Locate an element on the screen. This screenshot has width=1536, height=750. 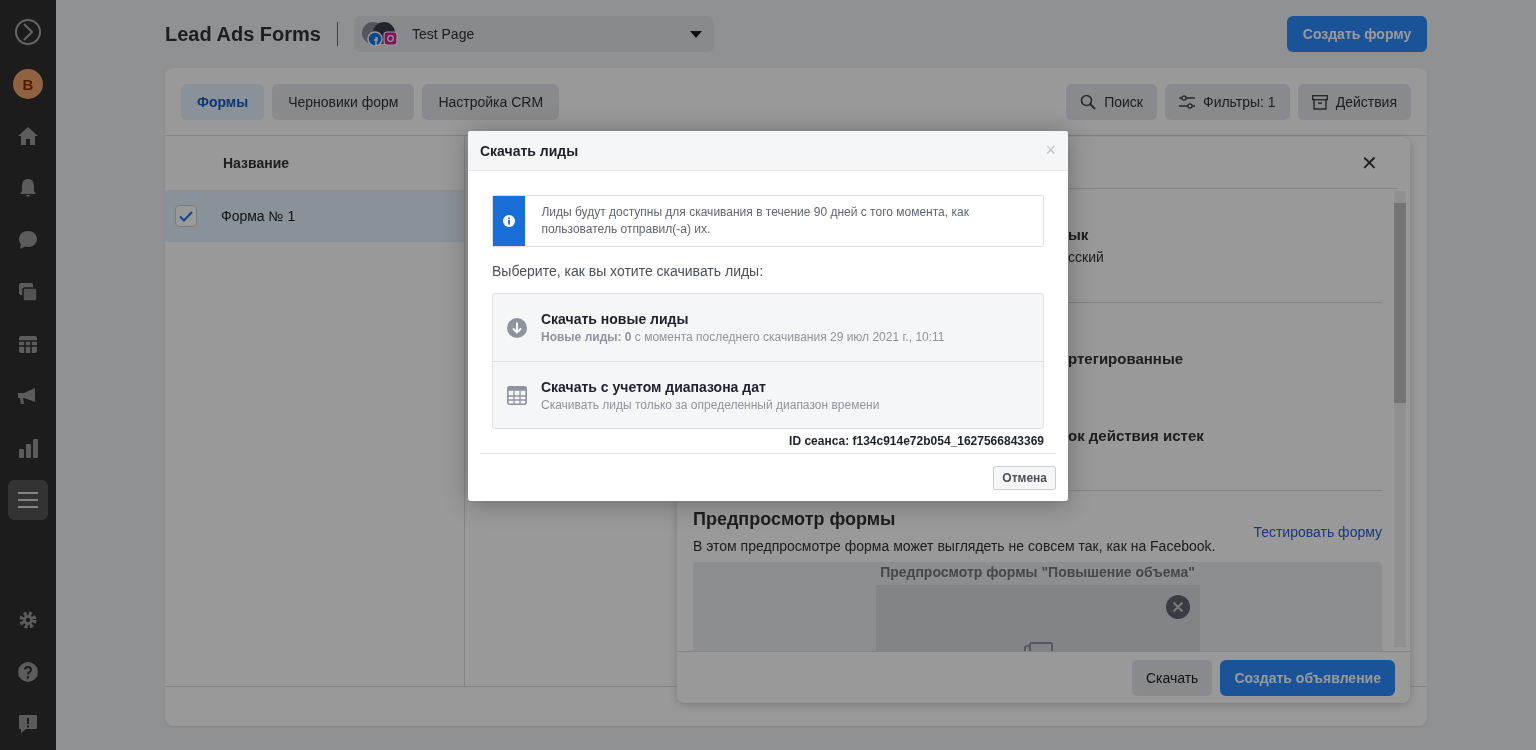
download-option: Скачать с учетом диапазона дат Скачивать лиды только за определенный диапазон времени is located at coordinates (768, 394).